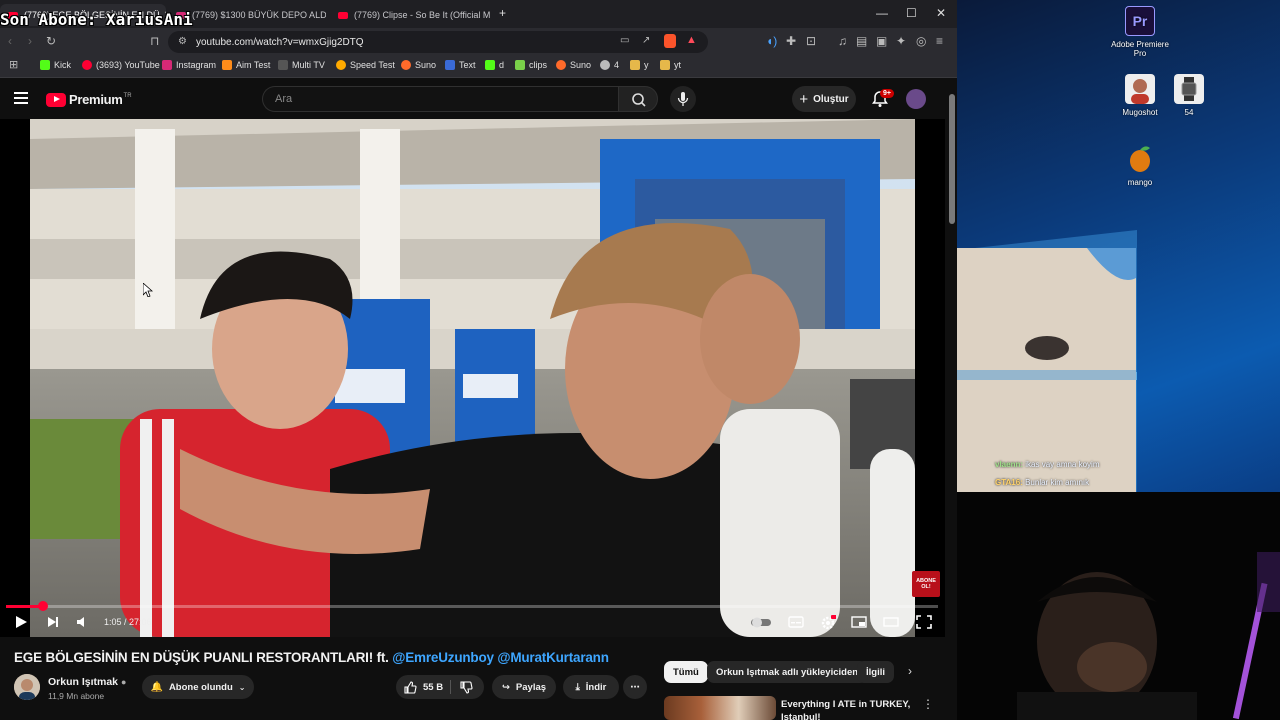  I want to click on video-title-mentions: @EmreUzunboy @MuratKurtarann, so click(500, 657).